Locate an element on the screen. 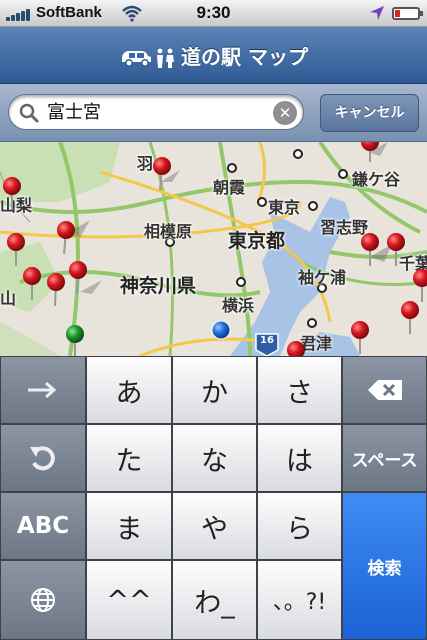 The image size is (427, 640). navigation-bar: 道の駅 マップ is located at coordinates (213, 55).